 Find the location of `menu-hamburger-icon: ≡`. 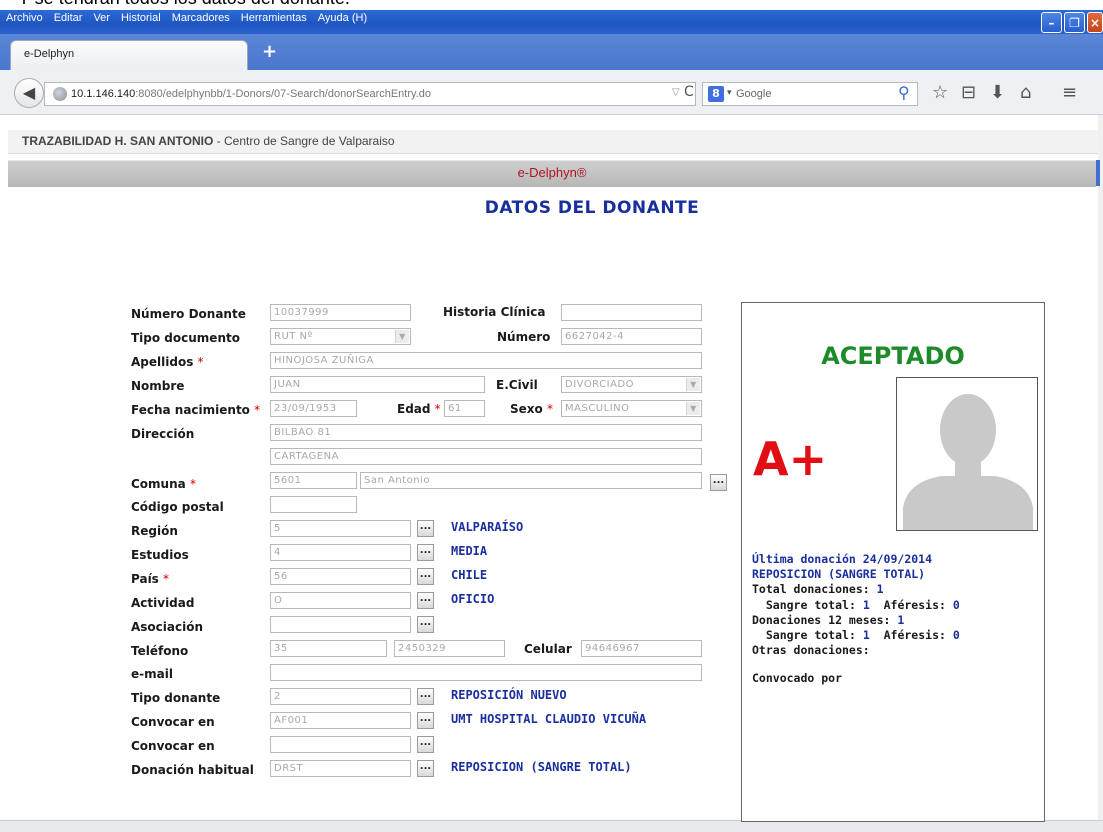

menu-hamburger-icon: ≡ is located at coordinates (1069, 92).